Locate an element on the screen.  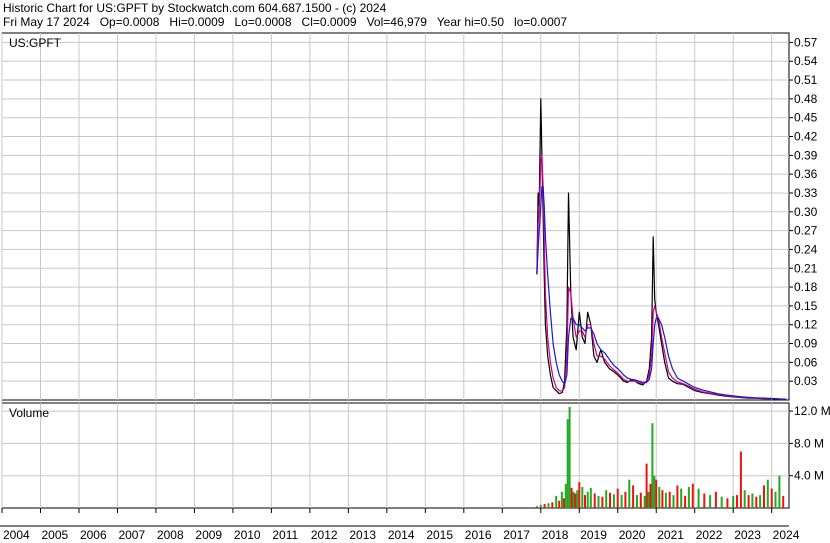
price-tick-label: 0.39 is located at coordinates (806, 155).